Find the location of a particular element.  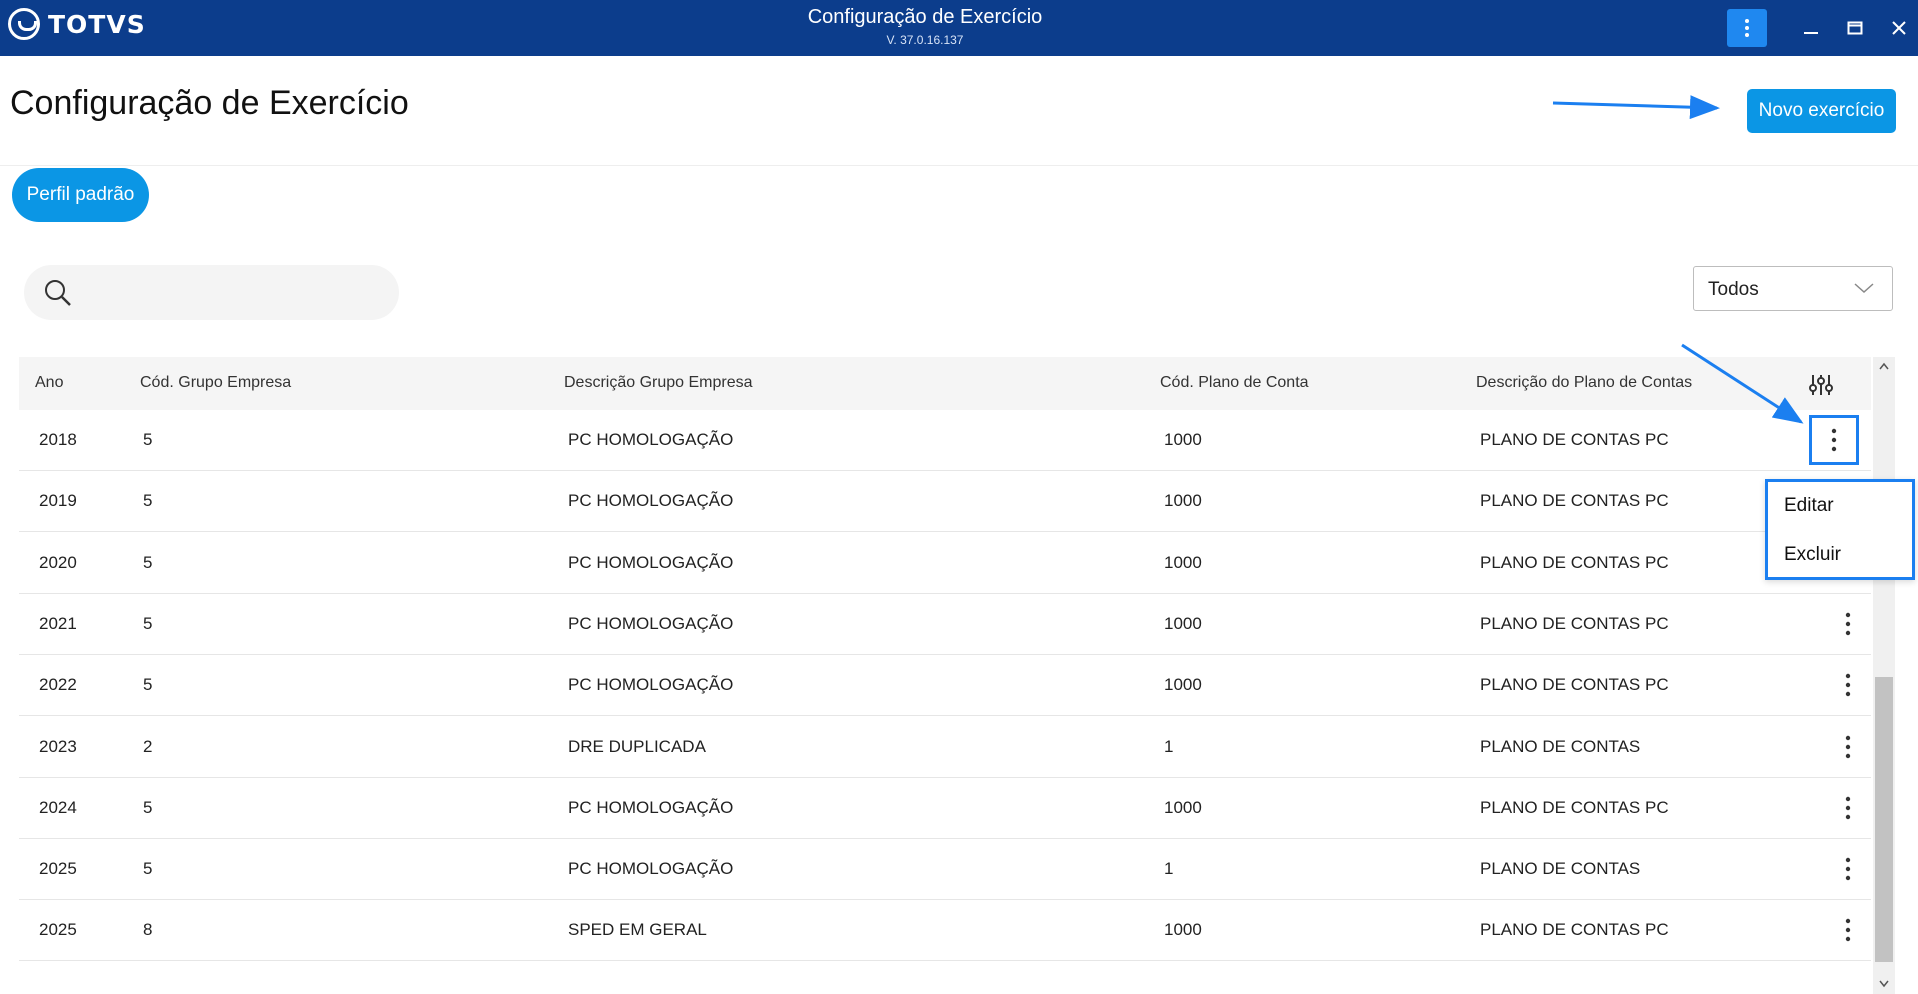

row-action-menu: Editar Excluir is located at coordinates (1840, 529).